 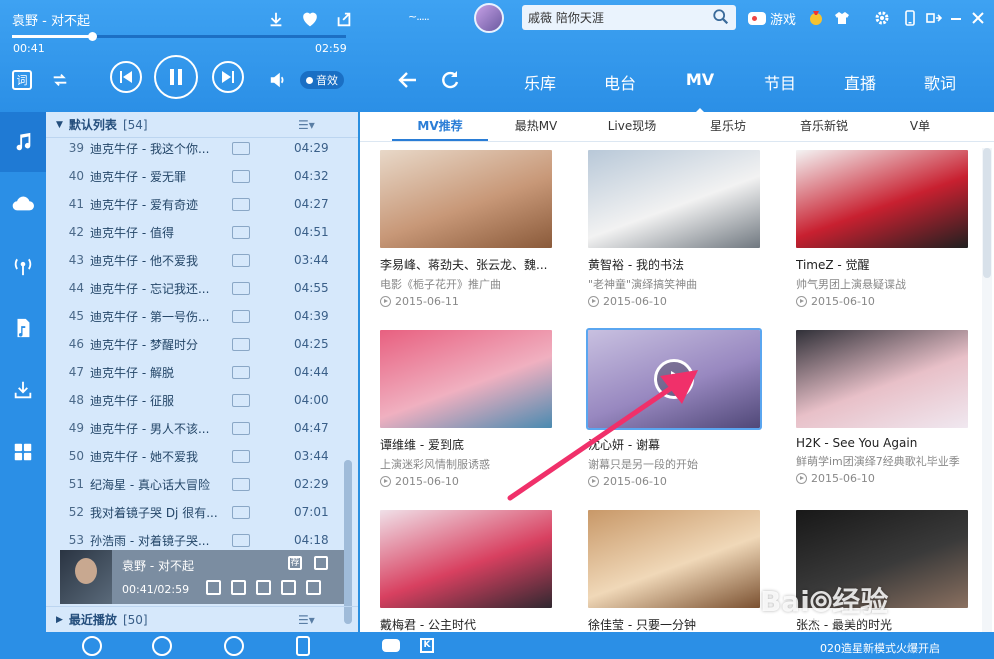 I want to click on progress-knob, so click(x=93, y=36).